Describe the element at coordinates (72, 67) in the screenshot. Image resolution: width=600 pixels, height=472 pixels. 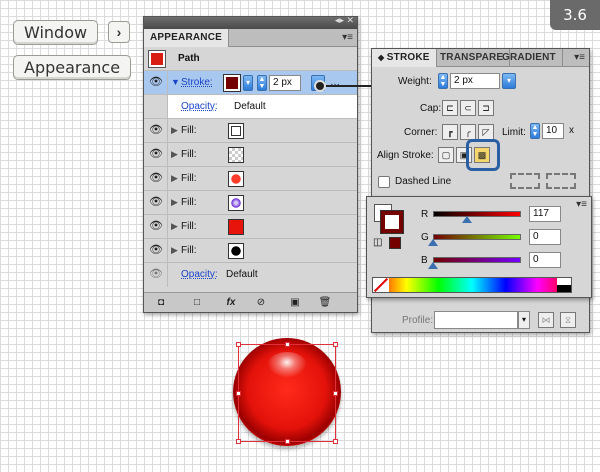
I see `appearance-menu-button: Appearance` at that location.